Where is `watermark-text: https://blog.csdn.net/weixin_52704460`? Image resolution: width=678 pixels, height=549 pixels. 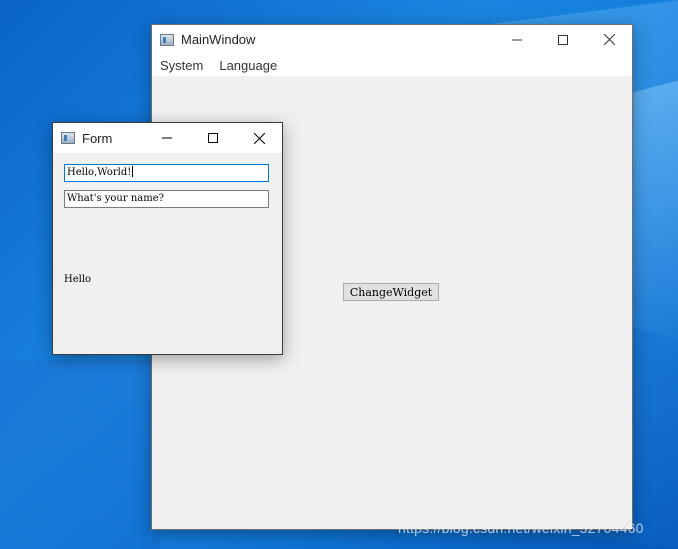
watermark-text: https://blog.csdn.net/weixin_52704460 is located at coordinates (521, 528).